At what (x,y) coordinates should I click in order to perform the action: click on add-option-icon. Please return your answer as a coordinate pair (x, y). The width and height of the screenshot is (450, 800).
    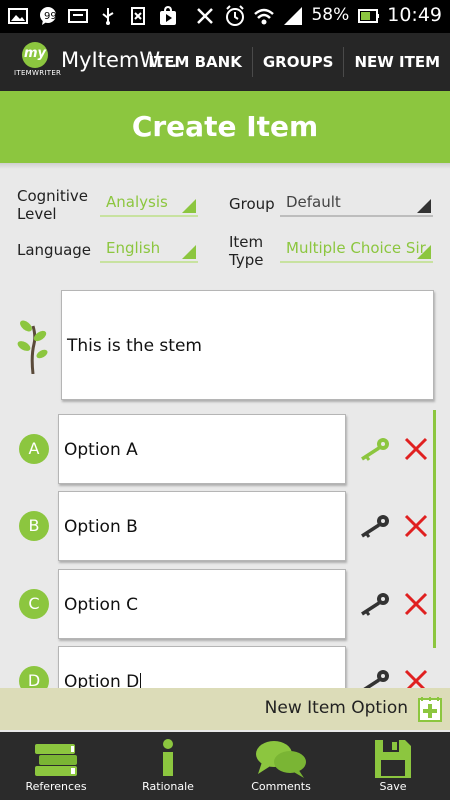
    Looking at the image, I should click on (430, 709).